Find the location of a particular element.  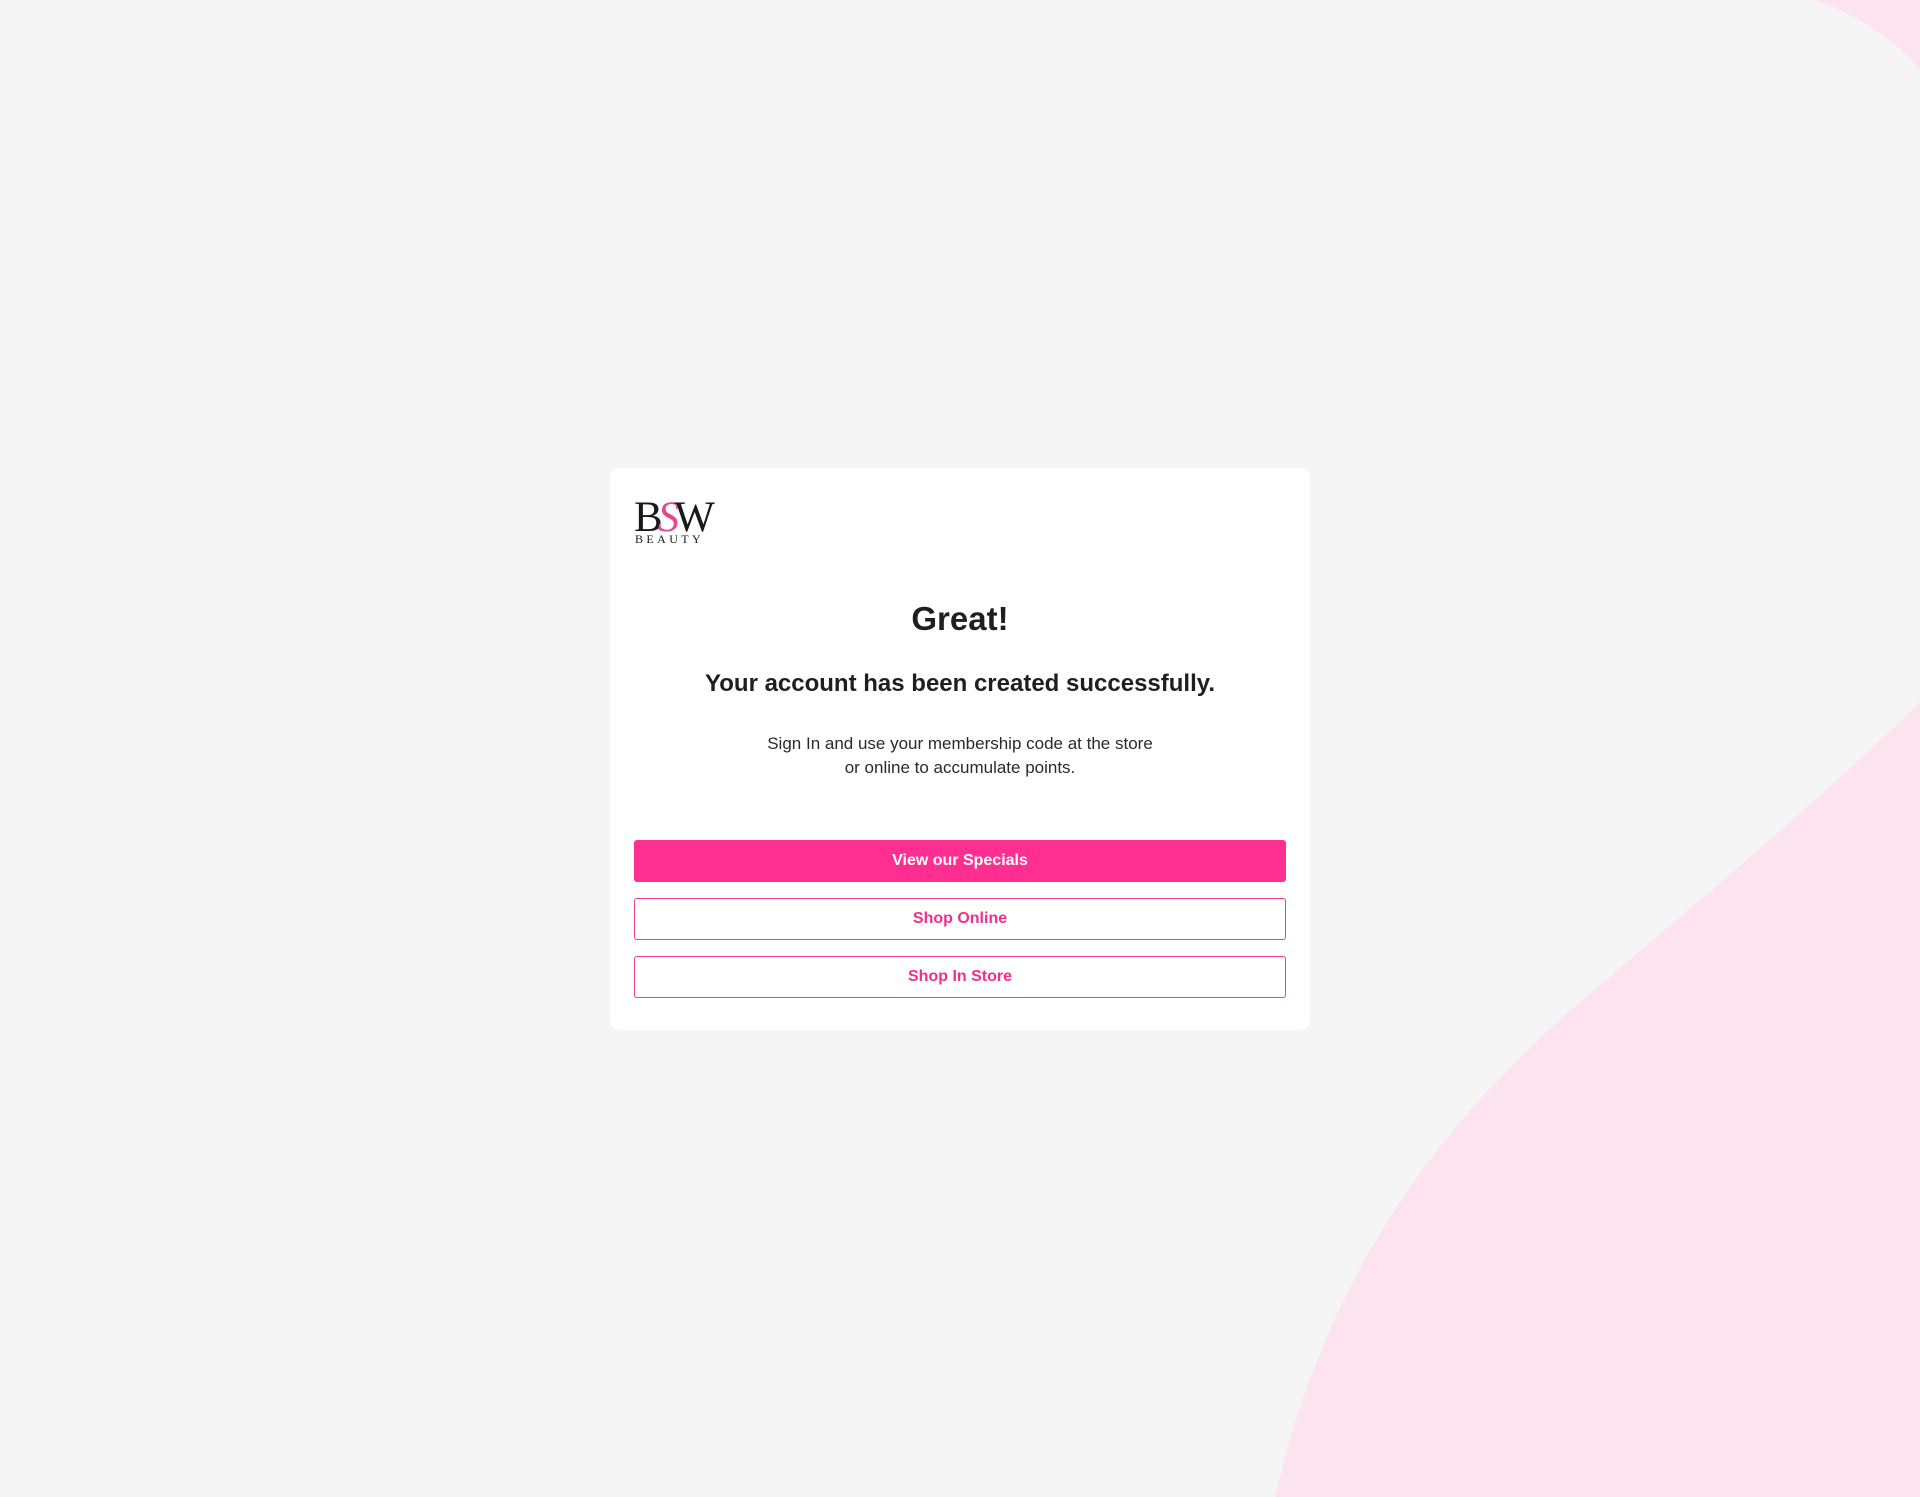

page-title: Great! is located at coordinates (960, 618).